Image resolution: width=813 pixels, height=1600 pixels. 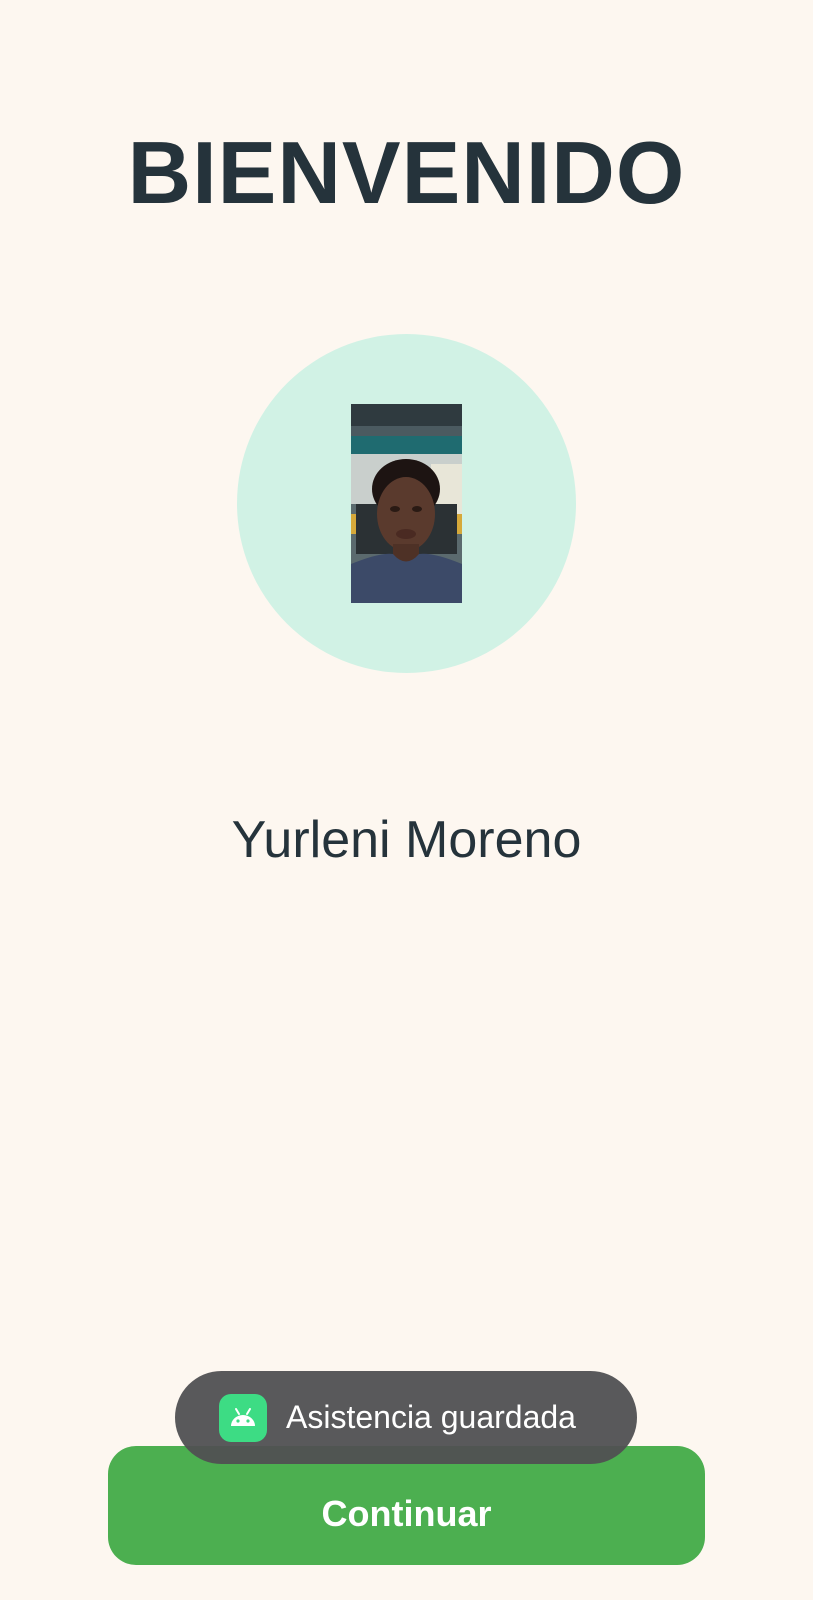 I want to click on user-photo, so click(x=406, y=503).